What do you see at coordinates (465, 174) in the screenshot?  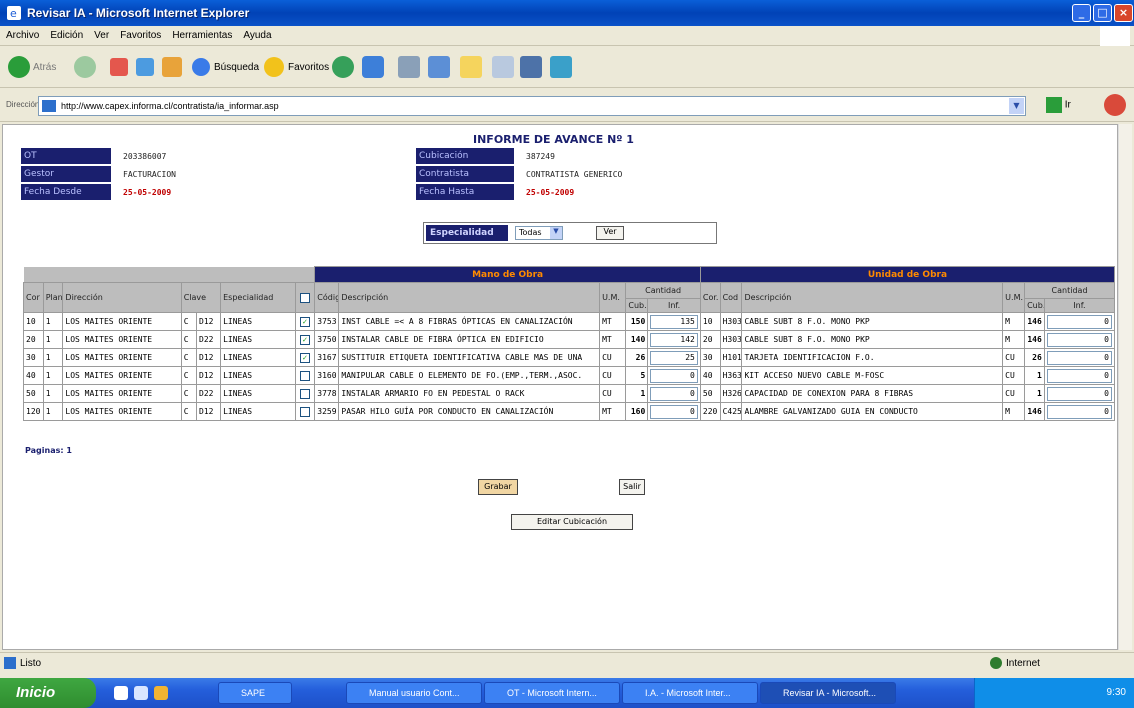 I see `contratista-label: Contratista` at bounding box center [465, 174].